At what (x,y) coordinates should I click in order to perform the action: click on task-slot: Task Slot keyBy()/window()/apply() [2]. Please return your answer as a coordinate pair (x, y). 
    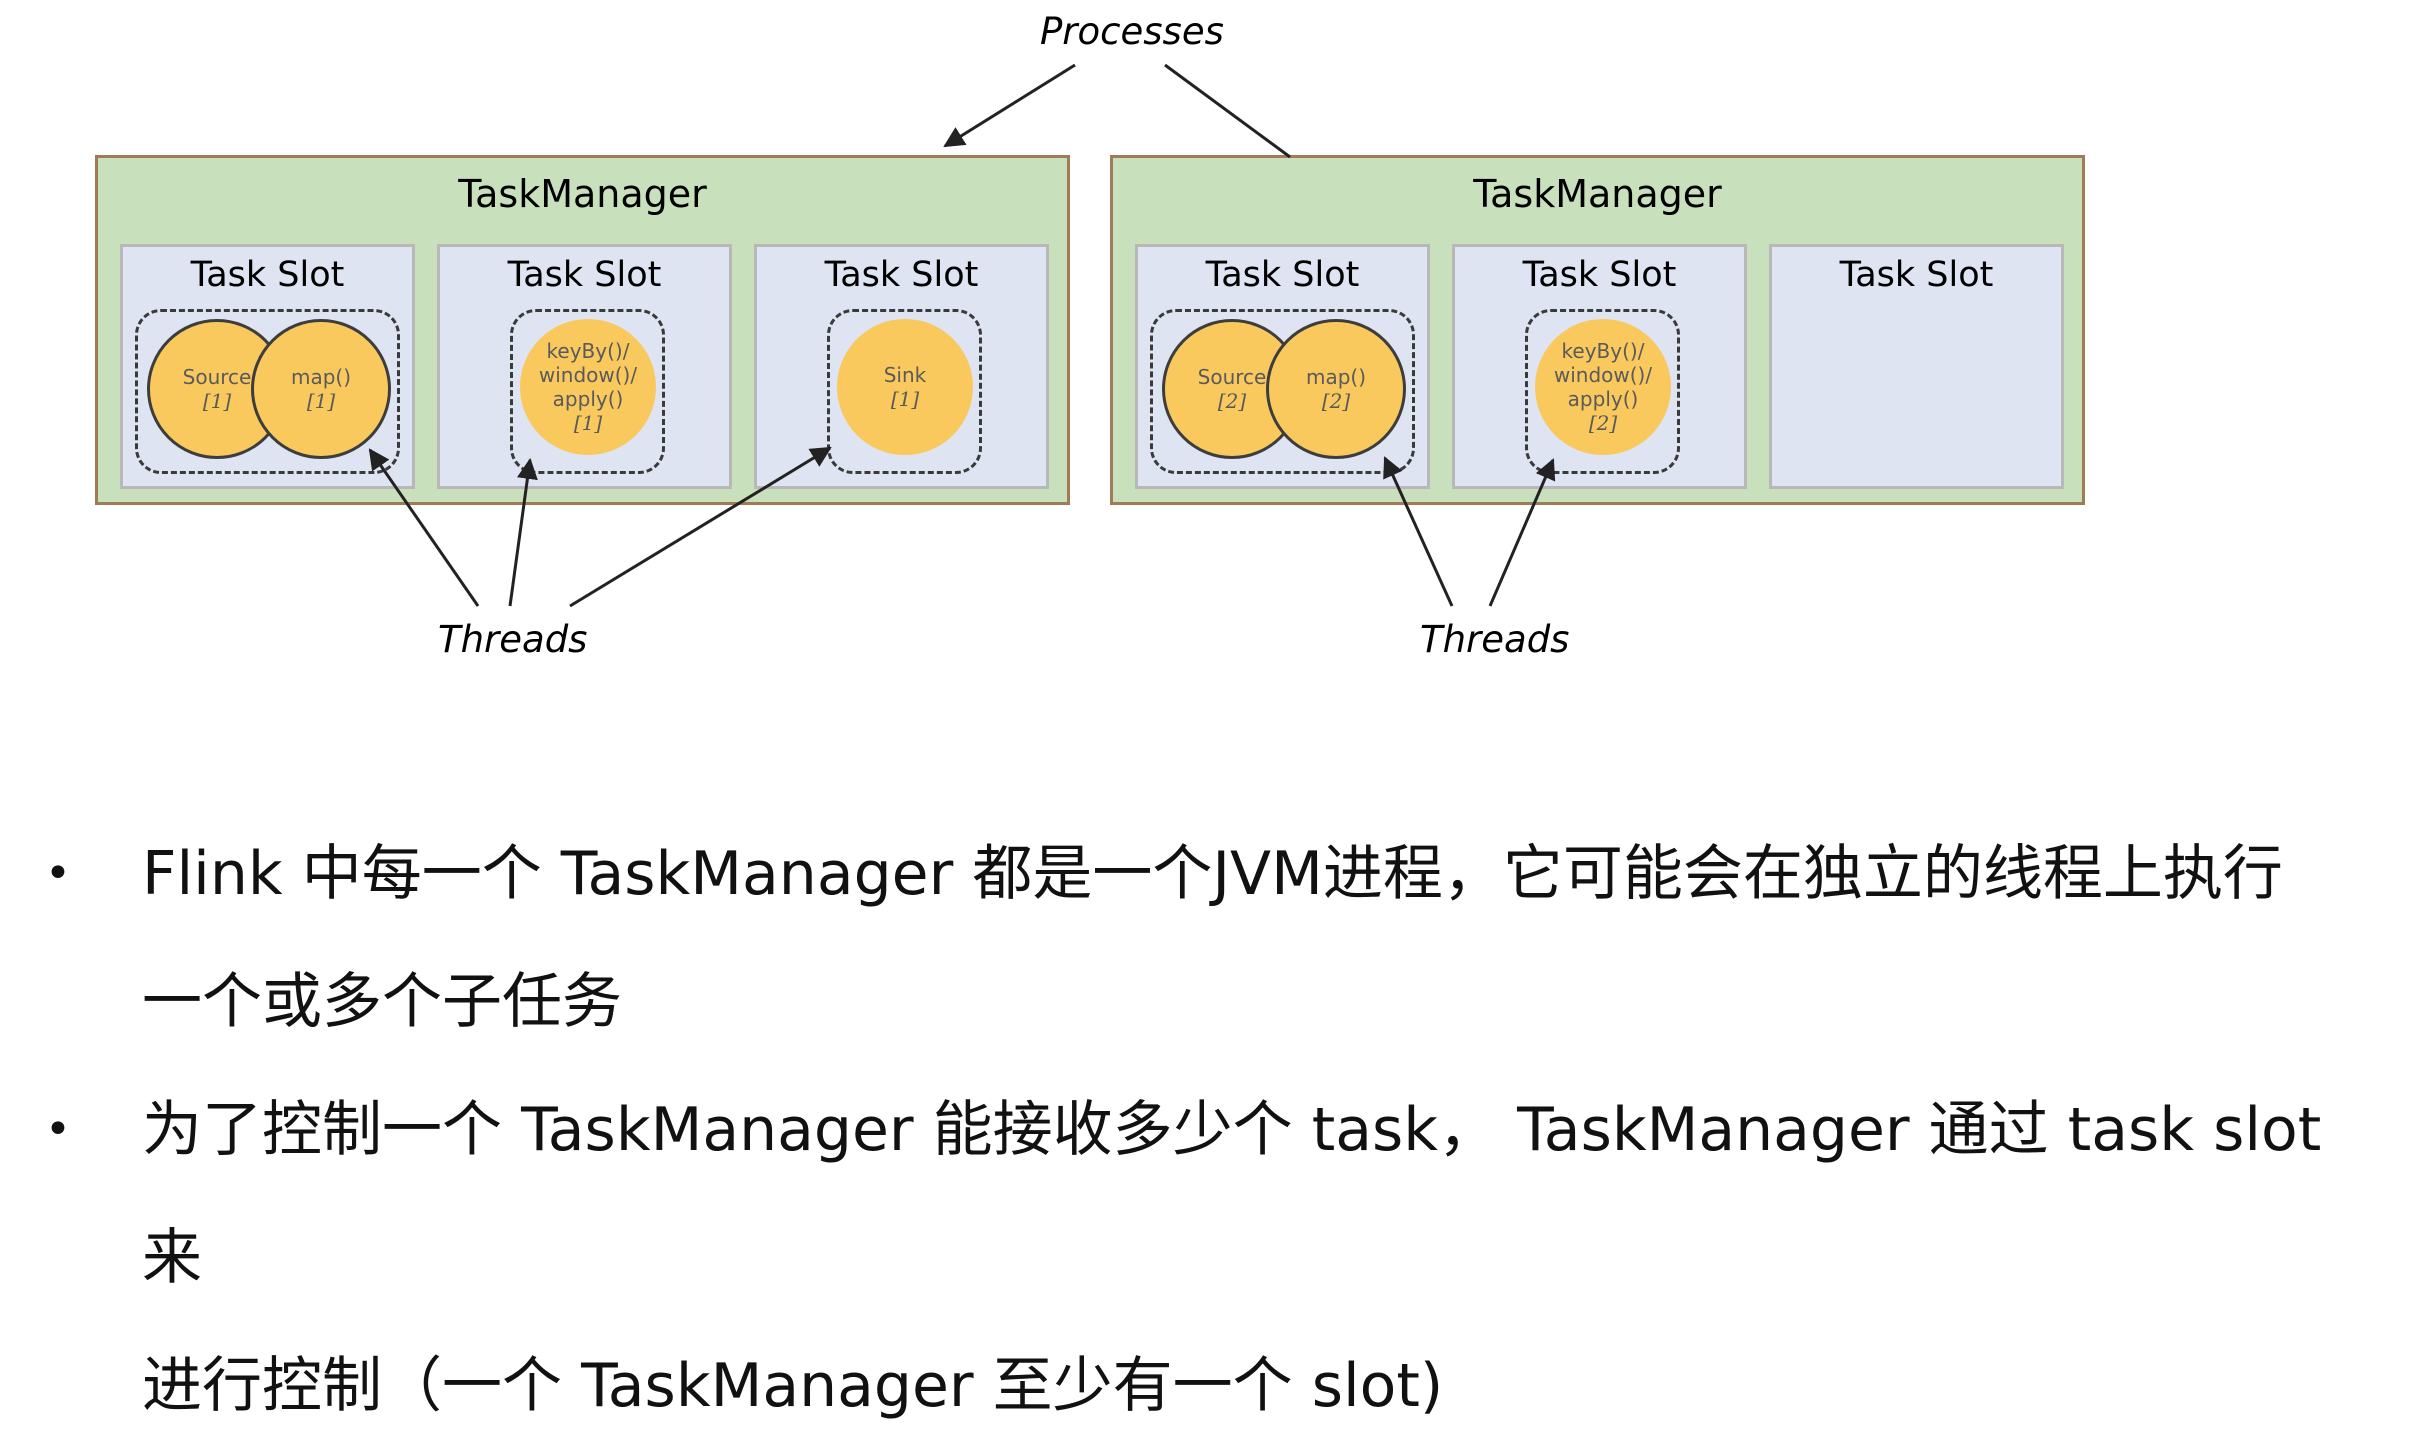
    Looking at the image, I should click on (1599, 366).